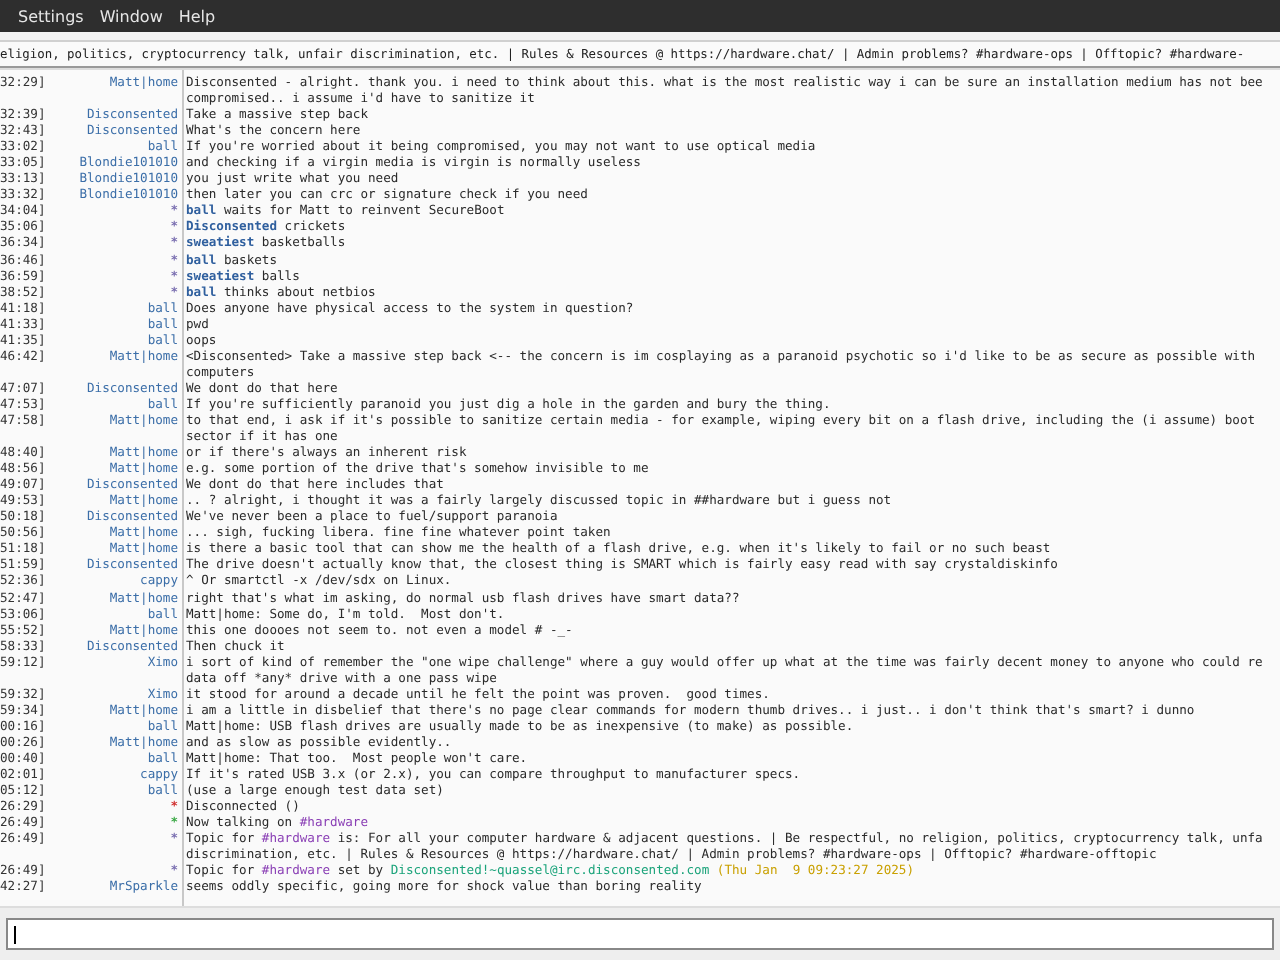 The width and height of the screenshot is (1280, 960). I want to click on menu-item: Settings, so click(51, 16).